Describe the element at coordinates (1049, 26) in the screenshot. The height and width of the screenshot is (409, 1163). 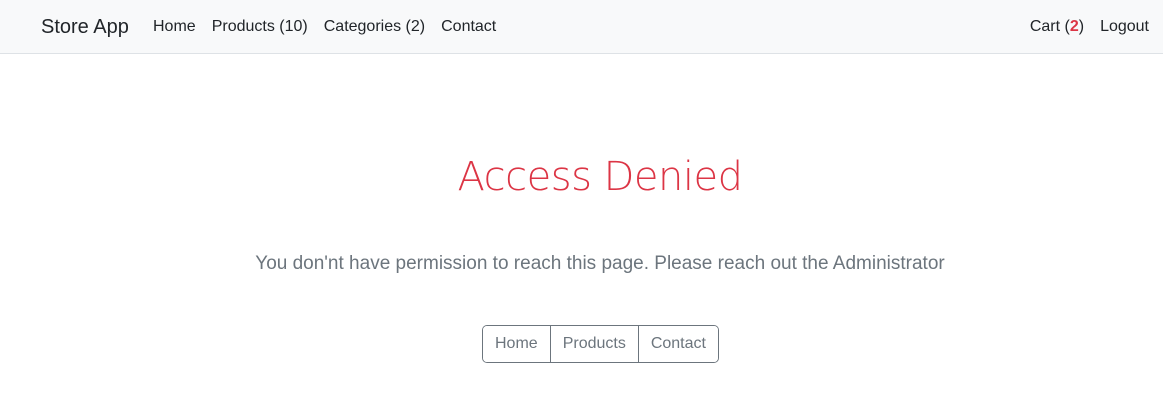
I see `cart-label-prefix: Cart (` at that location.